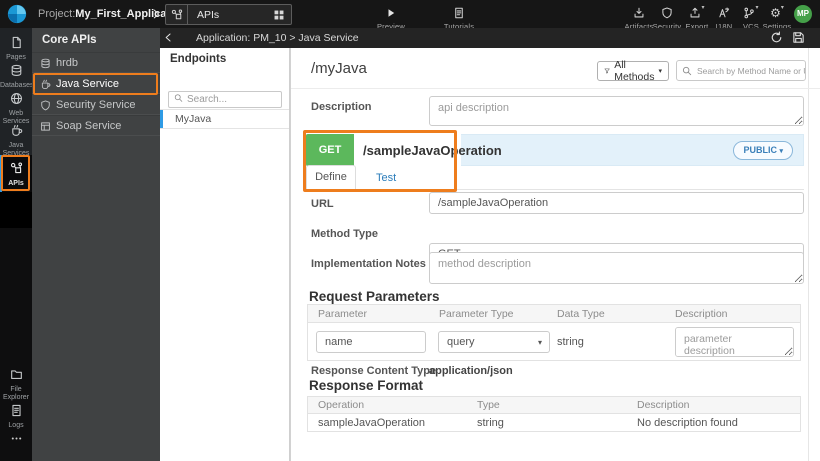 Image resolution: width=820 pixels, height=461 pixels. What do you see at coordinates (687, 423) in the screenshot?
I see `description-value: No description found` at bounding box center [687, 423].